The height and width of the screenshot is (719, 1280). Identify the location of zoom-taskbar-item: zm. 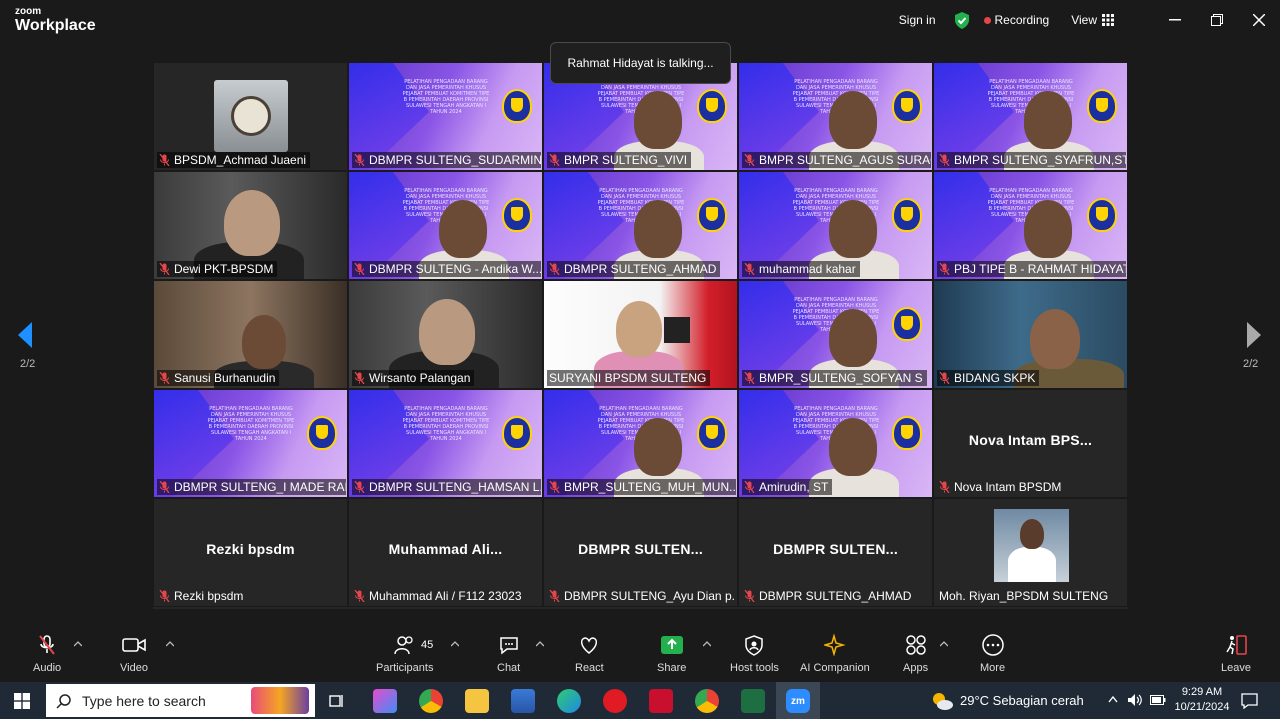
(798, 700).